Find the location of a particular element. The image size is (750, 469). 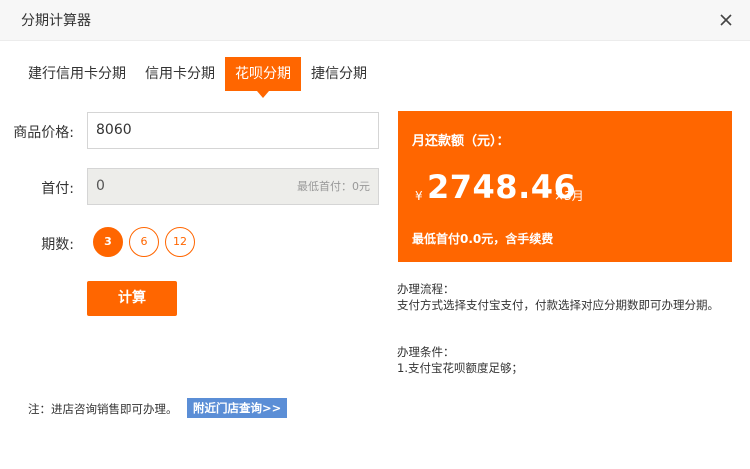

currency-symbol: ¥ is located at coordinates (419, 196).